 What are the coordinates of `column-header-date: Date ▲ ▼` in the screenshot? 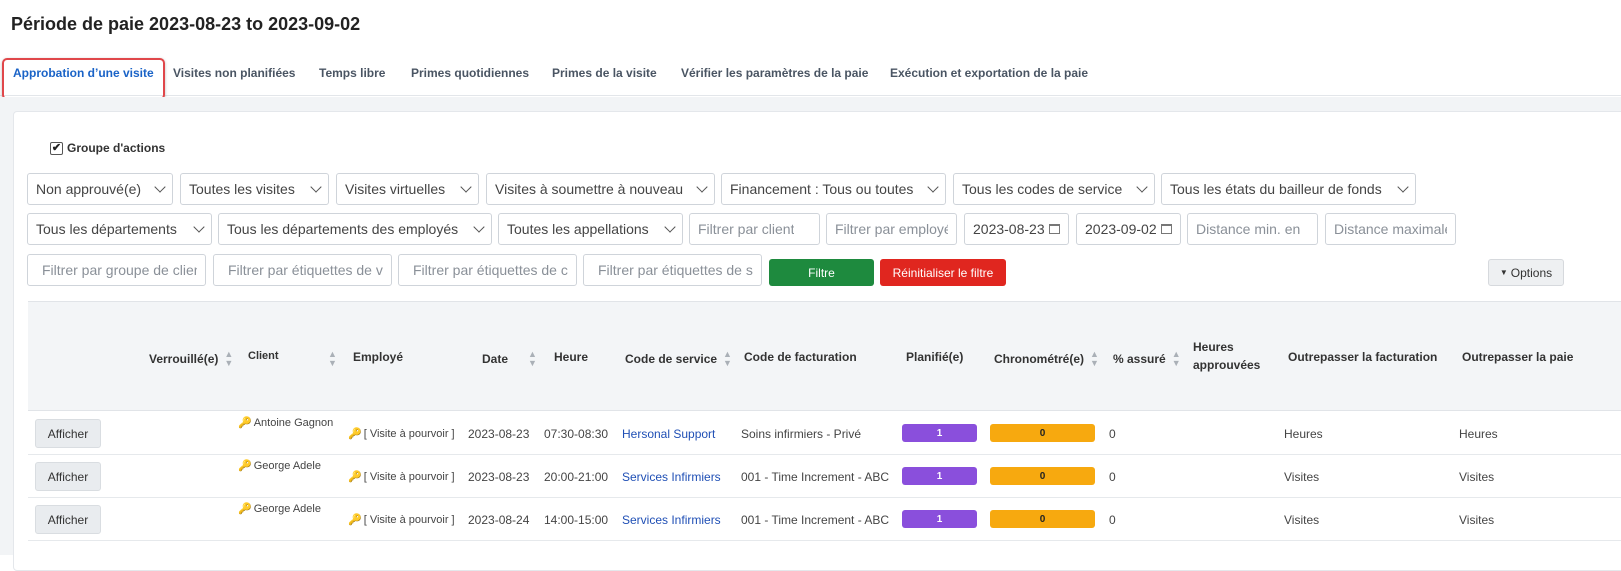 It's located at (509, 359).